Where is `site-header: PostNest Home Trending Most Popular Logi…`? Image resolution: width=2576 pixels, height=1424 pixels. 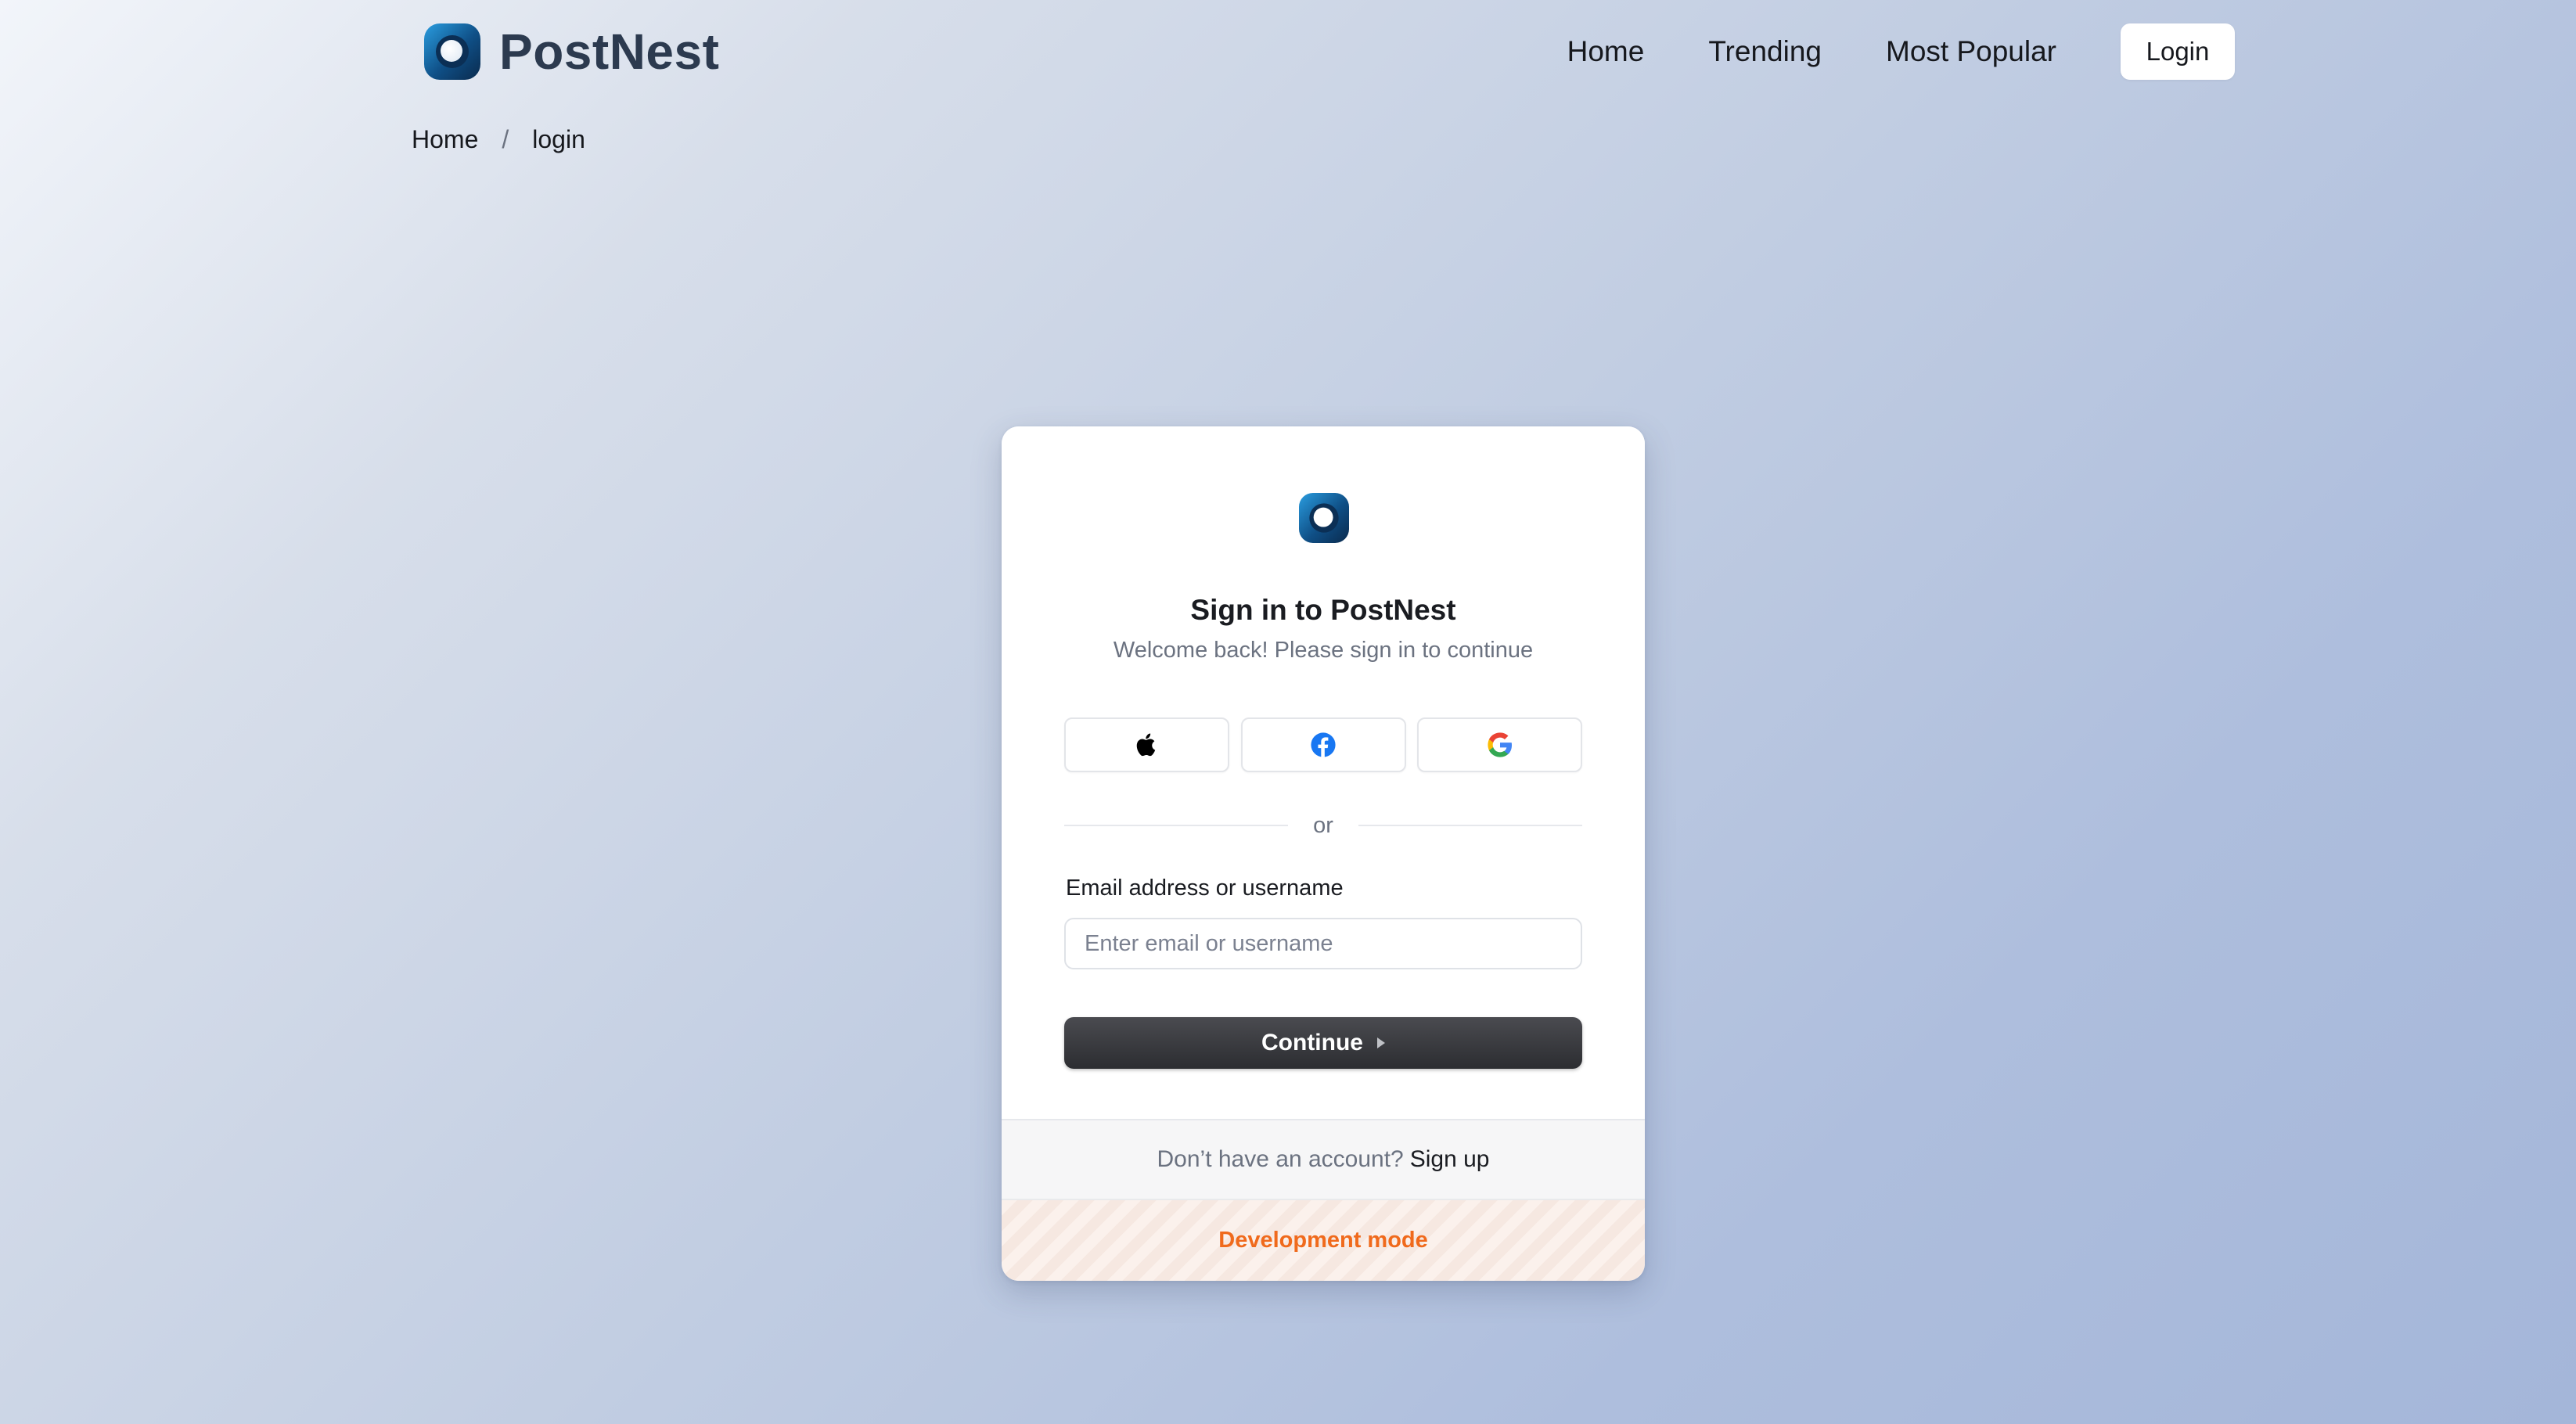
site-header: PostNest Home Trending Most Popular Logi… is located at coordinates (1288, 52).